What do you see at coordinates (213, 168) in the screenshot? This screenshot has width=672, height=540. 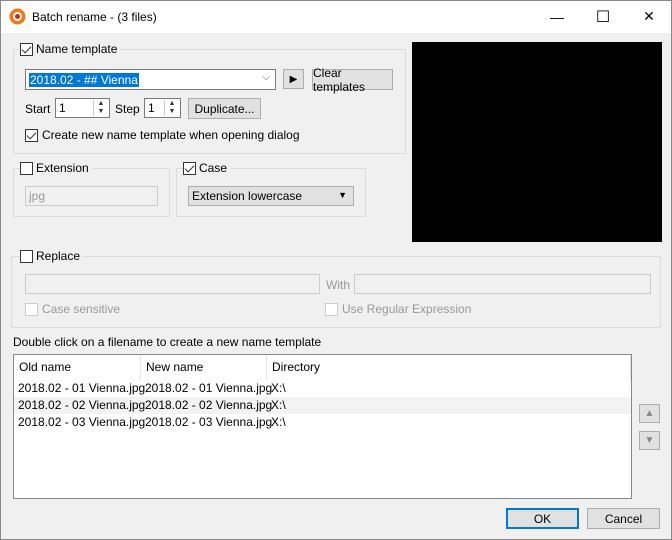 I see `case-label: Case` at bounding box center [213, 168].